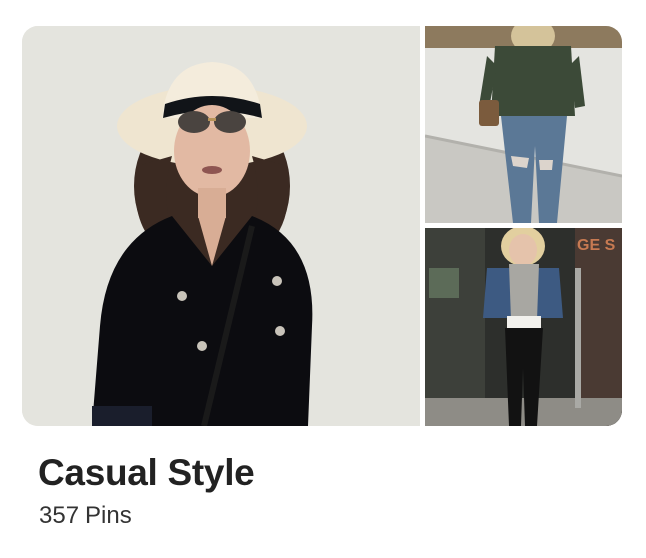 This screenshot has height=558, width=646. I want to click on photo-woman-green-blouse, so click(523, 124).